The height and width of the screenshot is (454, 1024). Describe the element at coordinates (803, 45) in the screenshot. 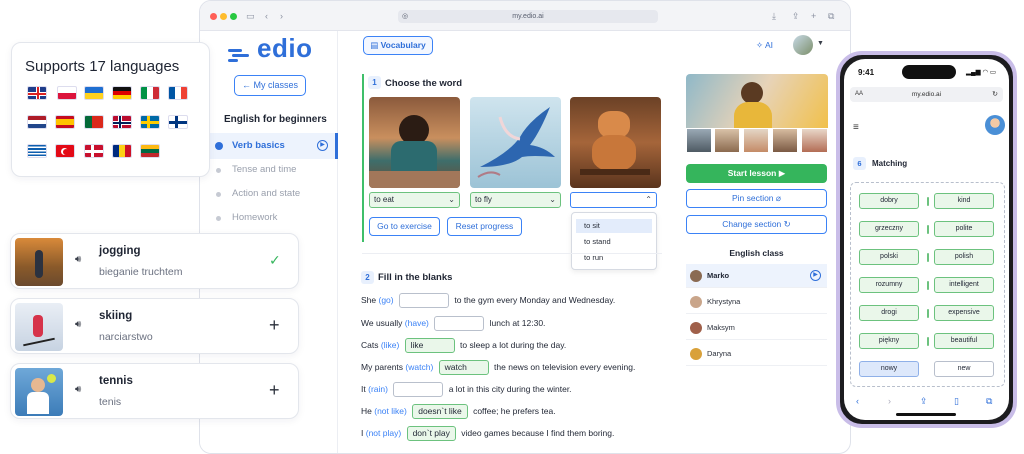

I see `user-avatar` at that location.